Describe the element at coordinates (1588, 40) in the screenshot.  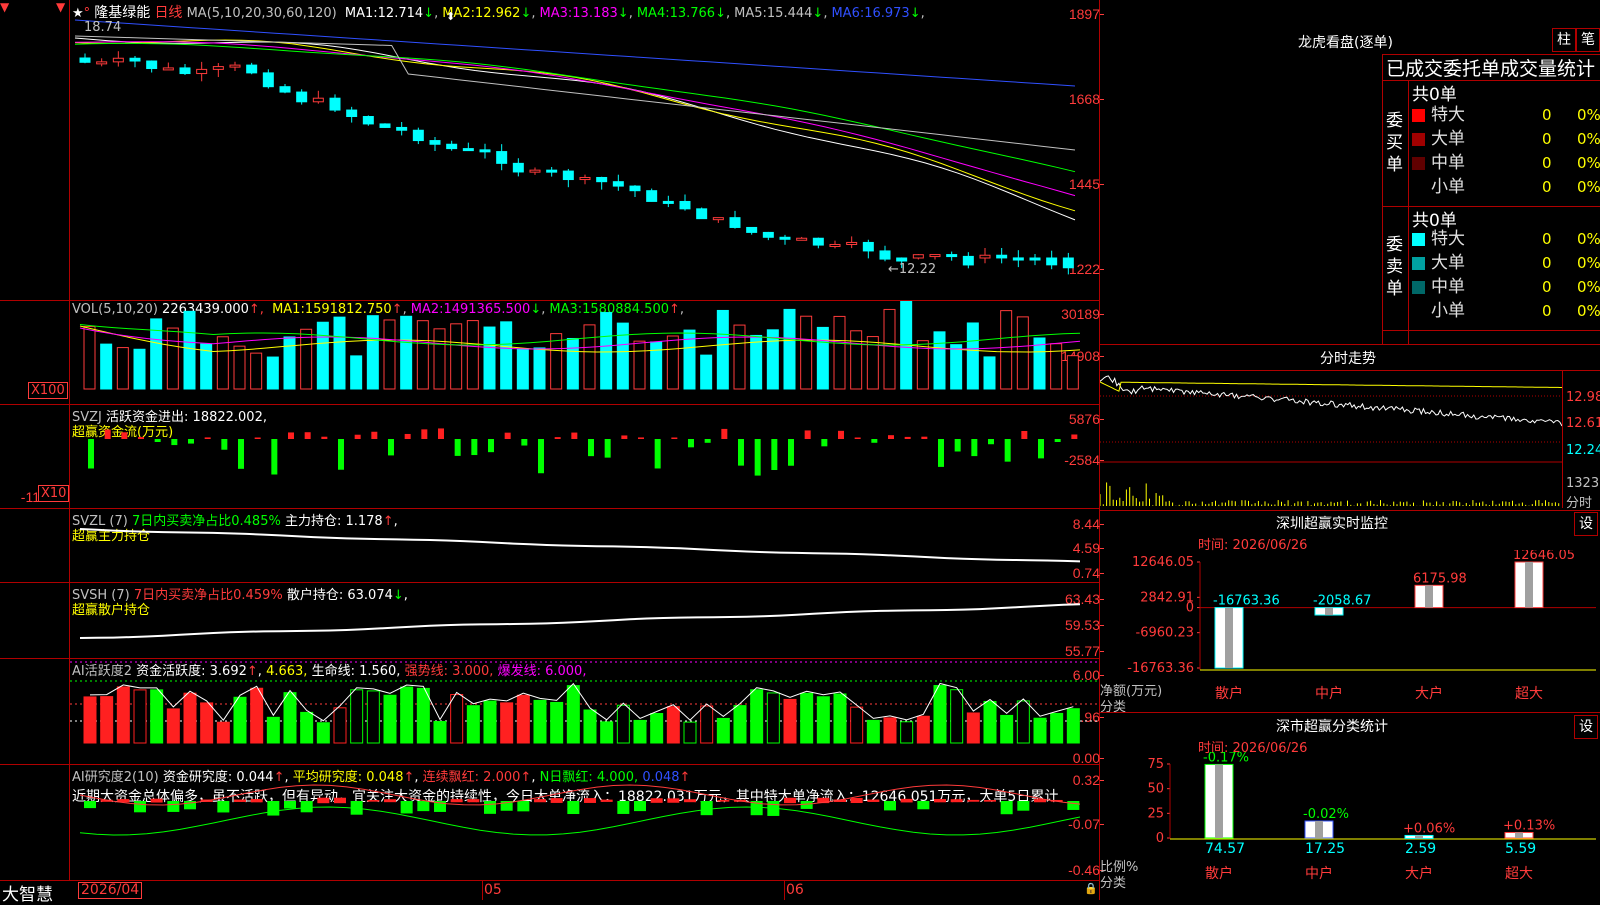
I see `tick-view-button: 笔` at that location.